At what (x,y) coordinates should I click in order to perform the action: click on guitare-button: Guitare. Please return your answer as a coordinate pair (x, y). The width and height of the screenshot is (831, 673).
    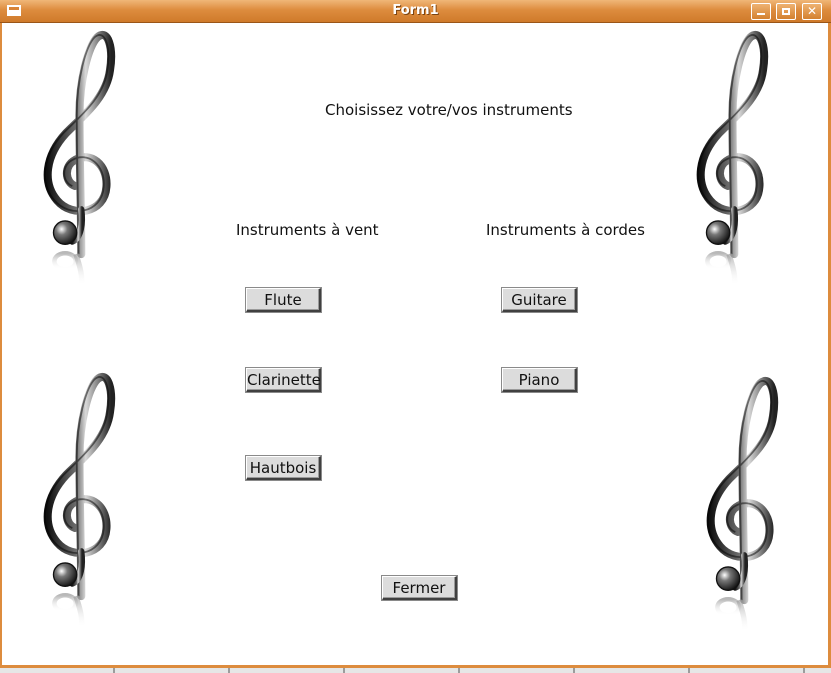
    Looking at the image, I should click on (539, 300).